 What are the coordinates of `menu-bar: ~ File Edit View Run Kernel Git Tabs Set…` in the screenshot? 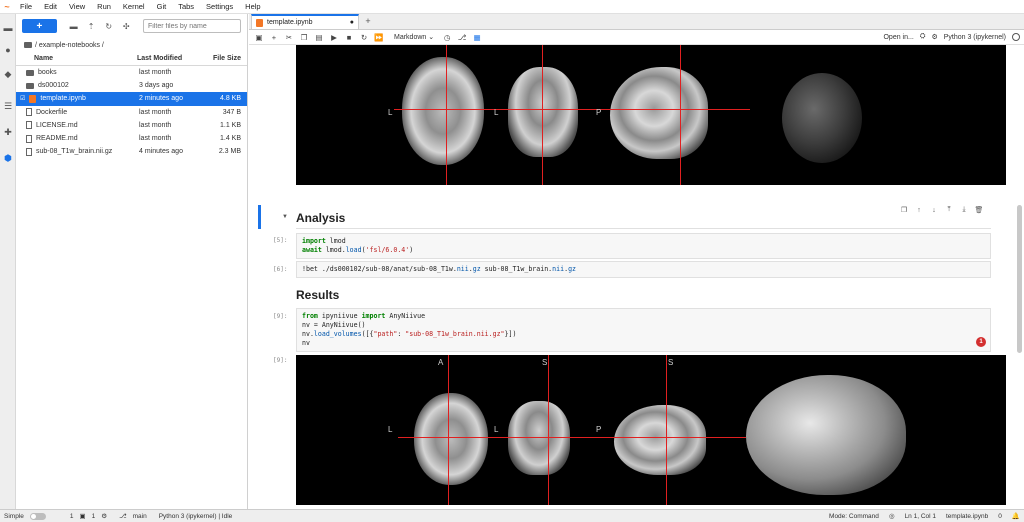 It's located at (512, 7).